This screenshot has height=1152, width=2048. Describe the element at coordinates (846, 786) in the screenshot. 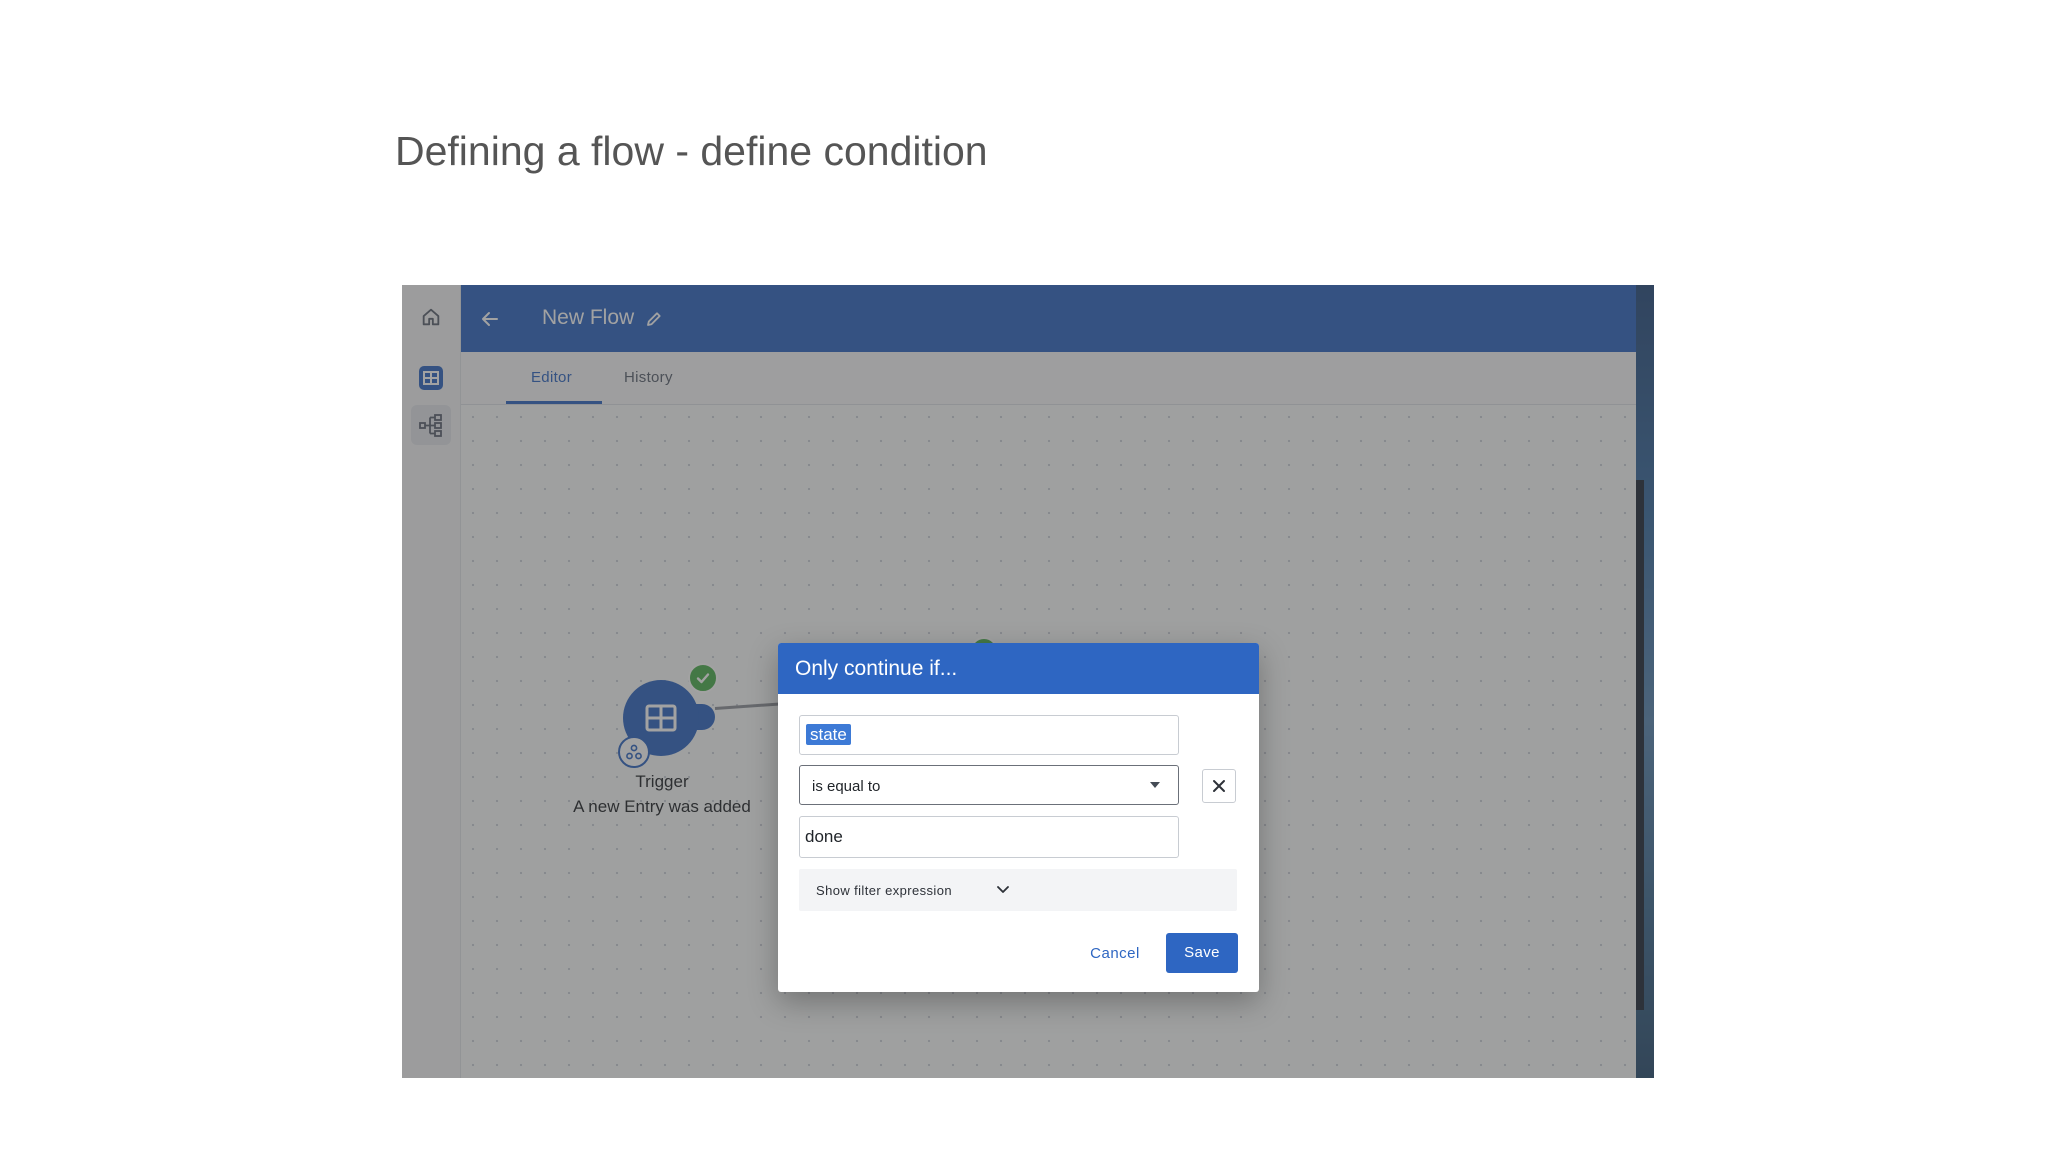

I see `operator-value: is equal to` at that location.